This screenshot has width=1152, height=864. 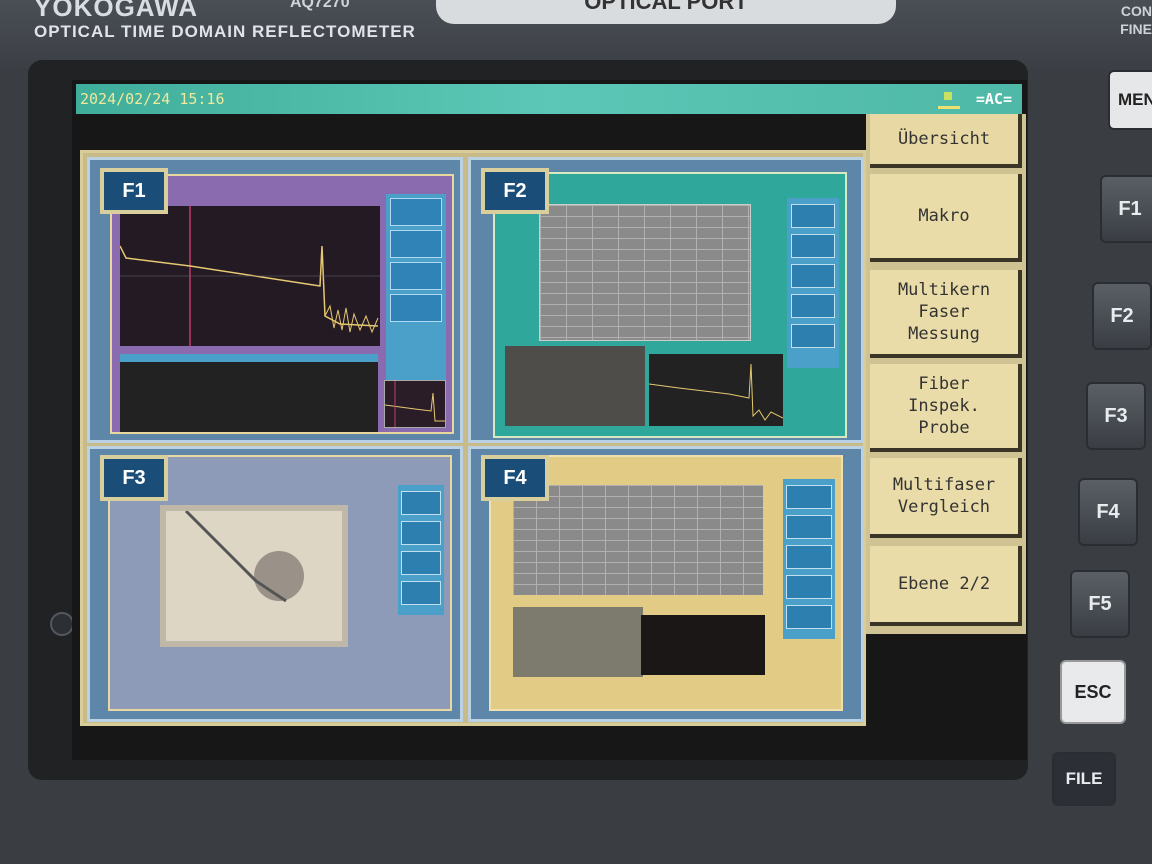 I want to click on softkey-multicore-measure: Multikern Faser Messung, so click(x=946, y=314).